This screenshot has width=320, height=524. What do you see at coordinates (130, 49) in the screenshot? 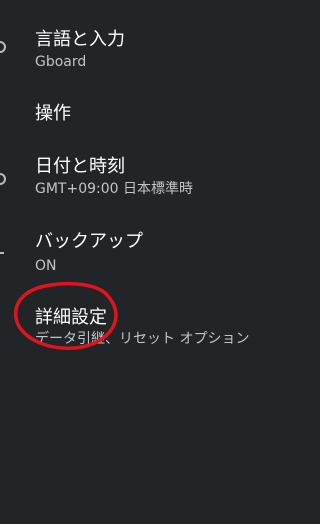
I see `settings-item-language-input: 言語と入力 Gboard` at bounding box center [130, 49].